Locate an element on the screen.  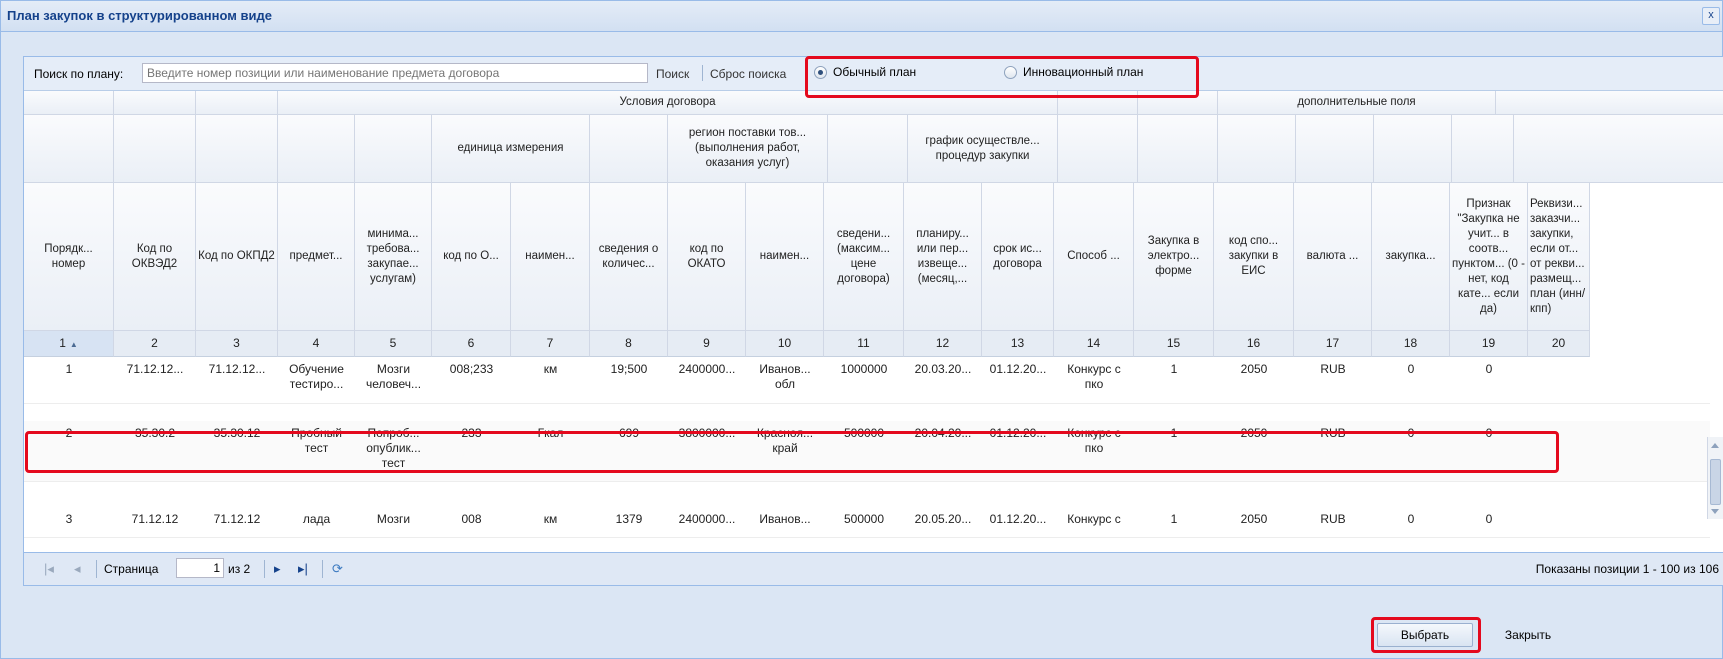
column-number: 18 is located at coordinates (1410, 343).